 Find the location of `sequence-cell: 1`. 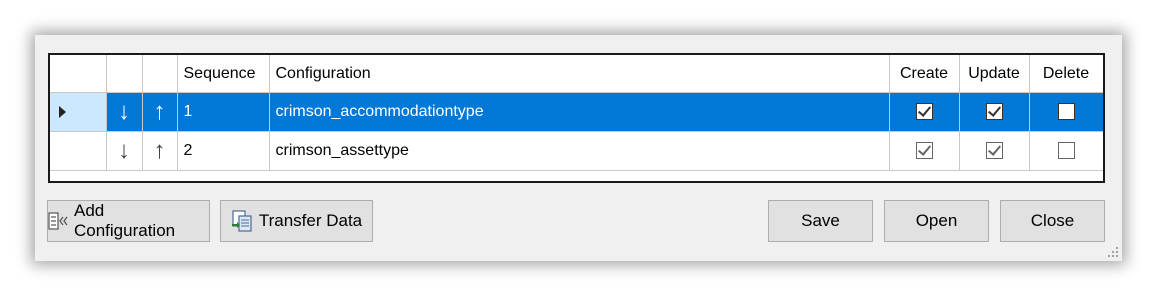

sequence-cell: 1 is located at coordinates (223, 112).